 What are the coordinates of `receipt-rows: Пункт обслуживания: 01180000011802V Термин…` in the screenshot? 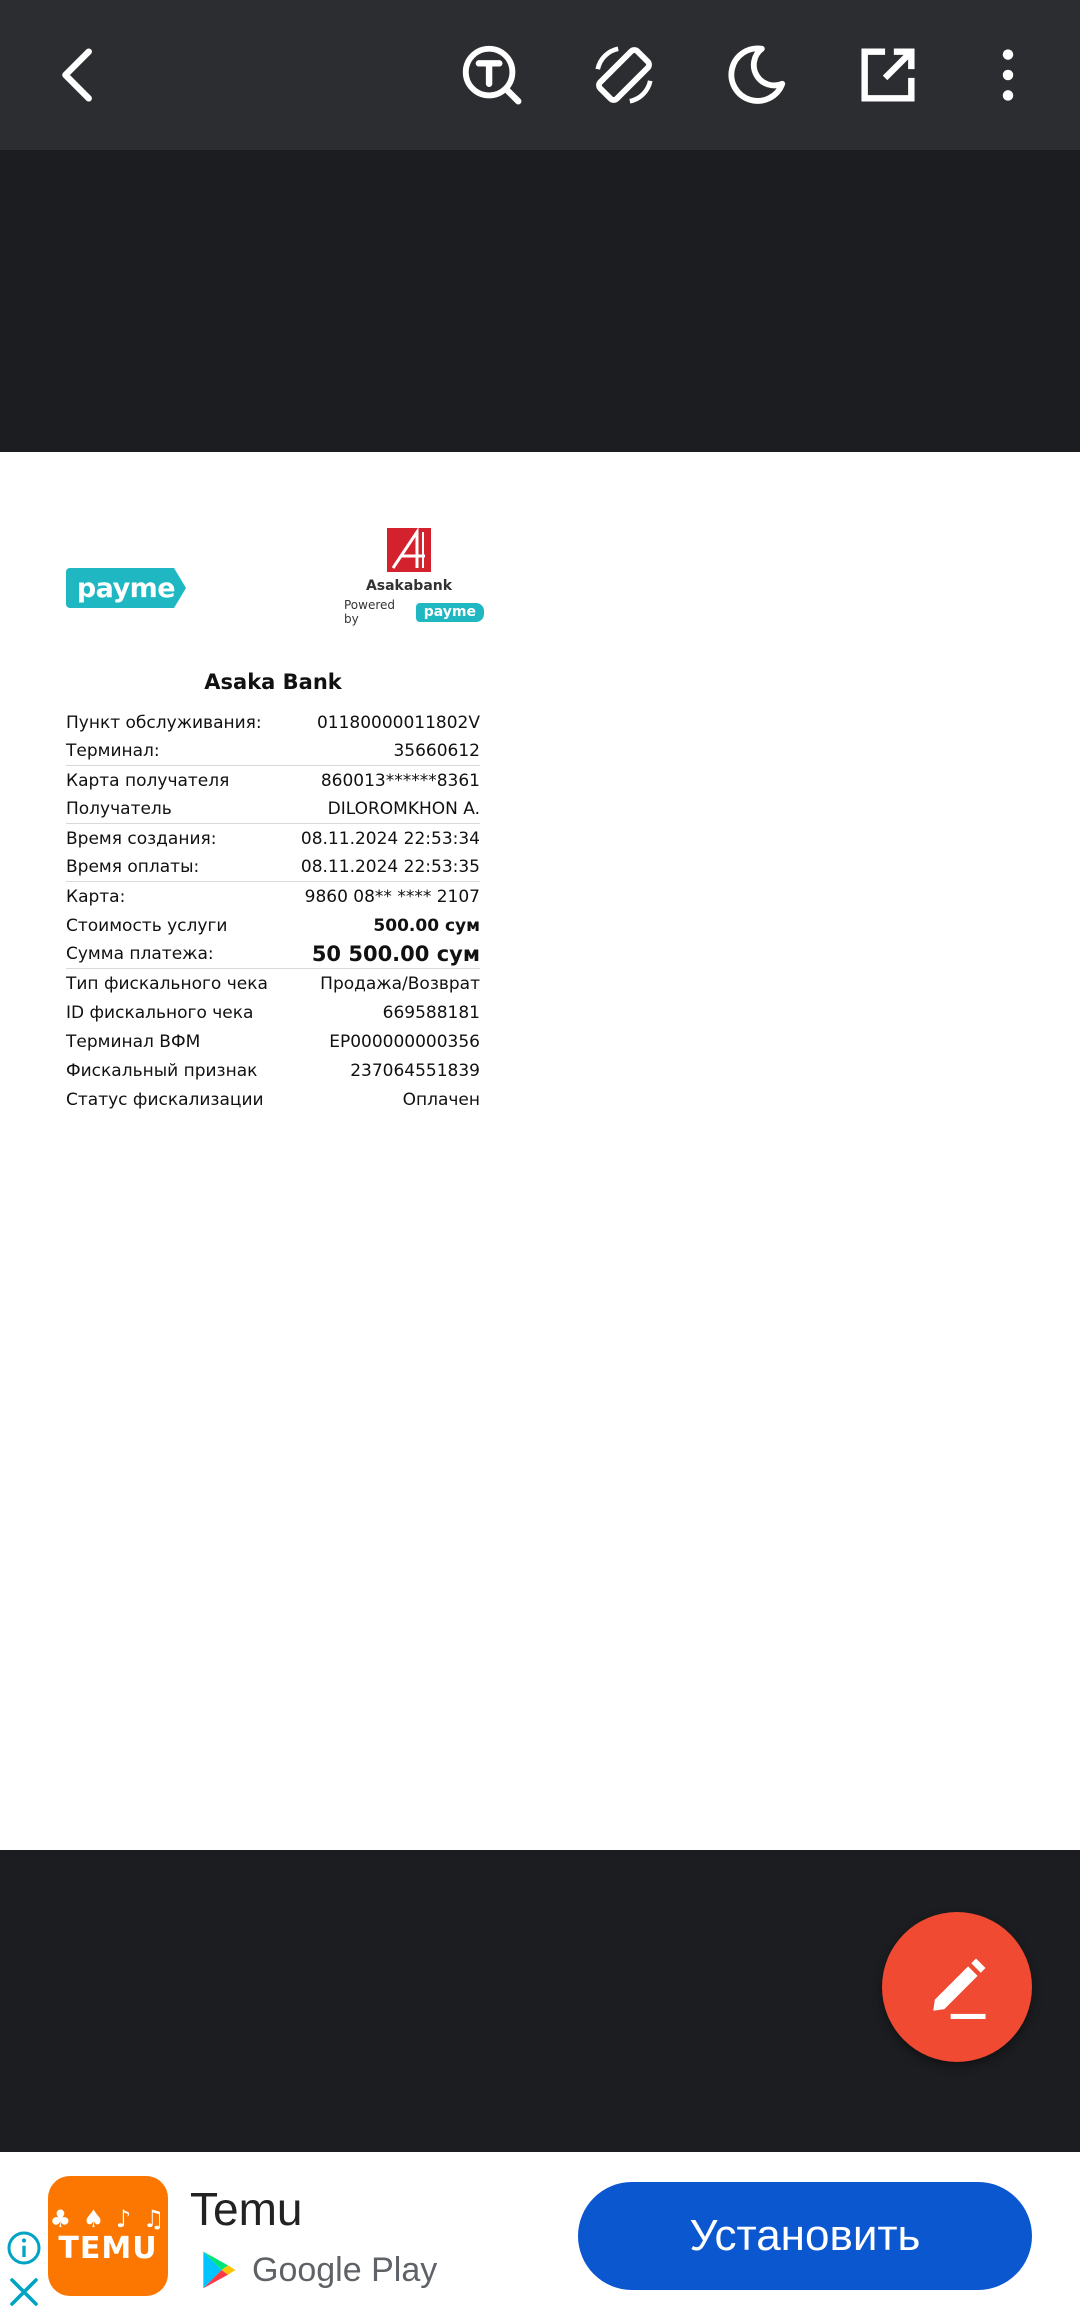 It's located at (273, 911).